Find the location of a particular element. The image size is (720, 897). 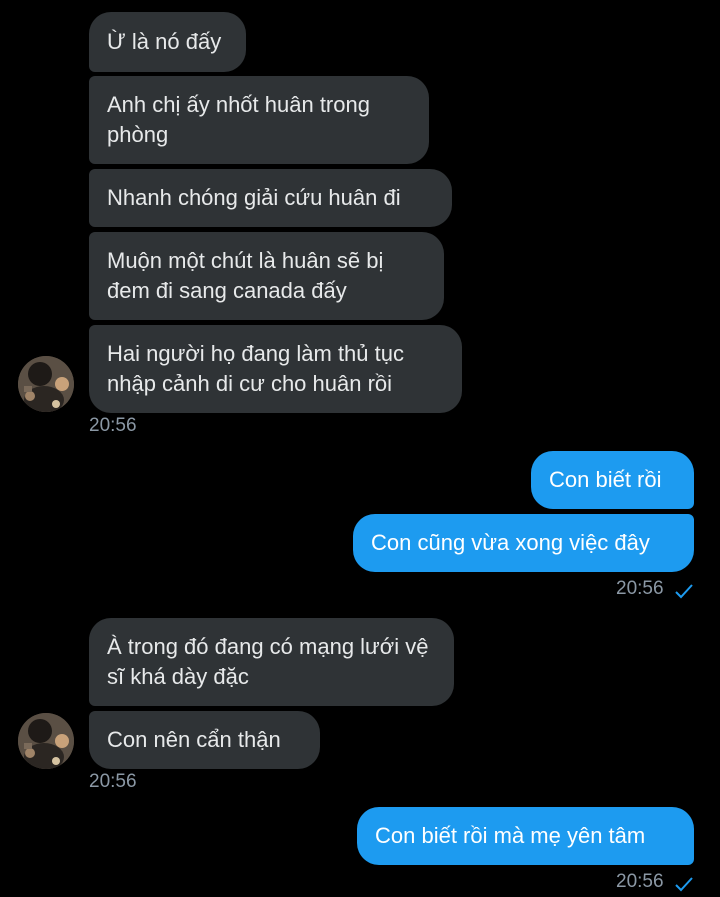

message-text: Con nên cẩn thận is located at coordinates (194, 739).